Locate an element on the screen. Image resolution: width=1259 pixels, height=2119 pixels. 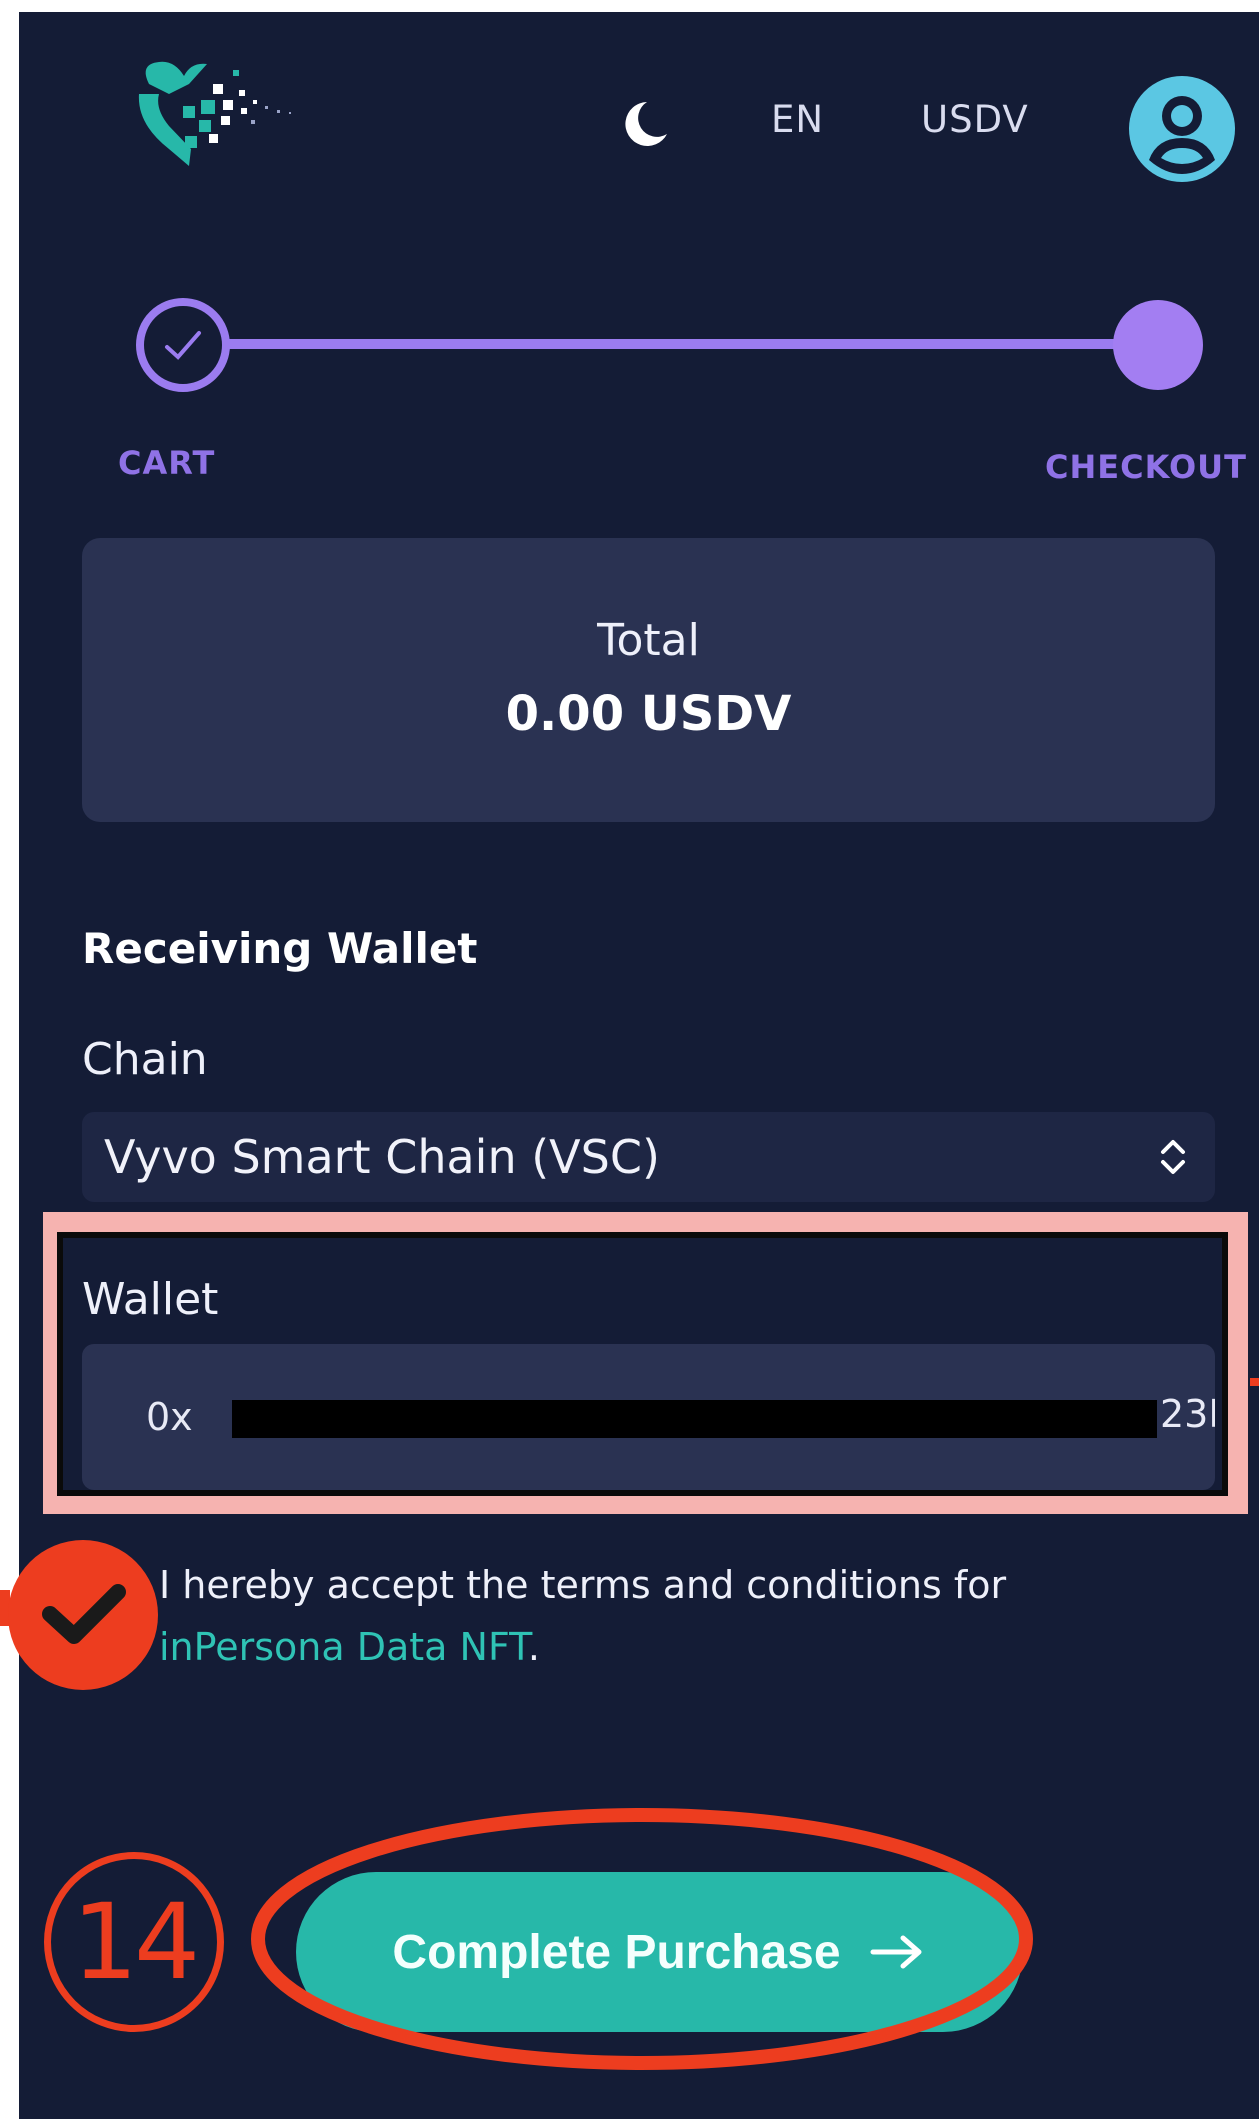
step-cart-indicator is located at coordinates (183, 345).